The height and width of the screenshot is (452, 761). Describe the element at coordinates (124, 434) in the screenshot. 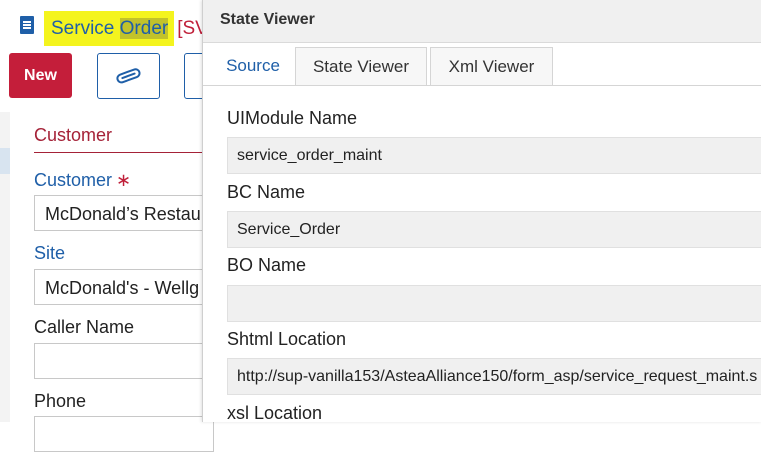

I see `phone-field` at that location.